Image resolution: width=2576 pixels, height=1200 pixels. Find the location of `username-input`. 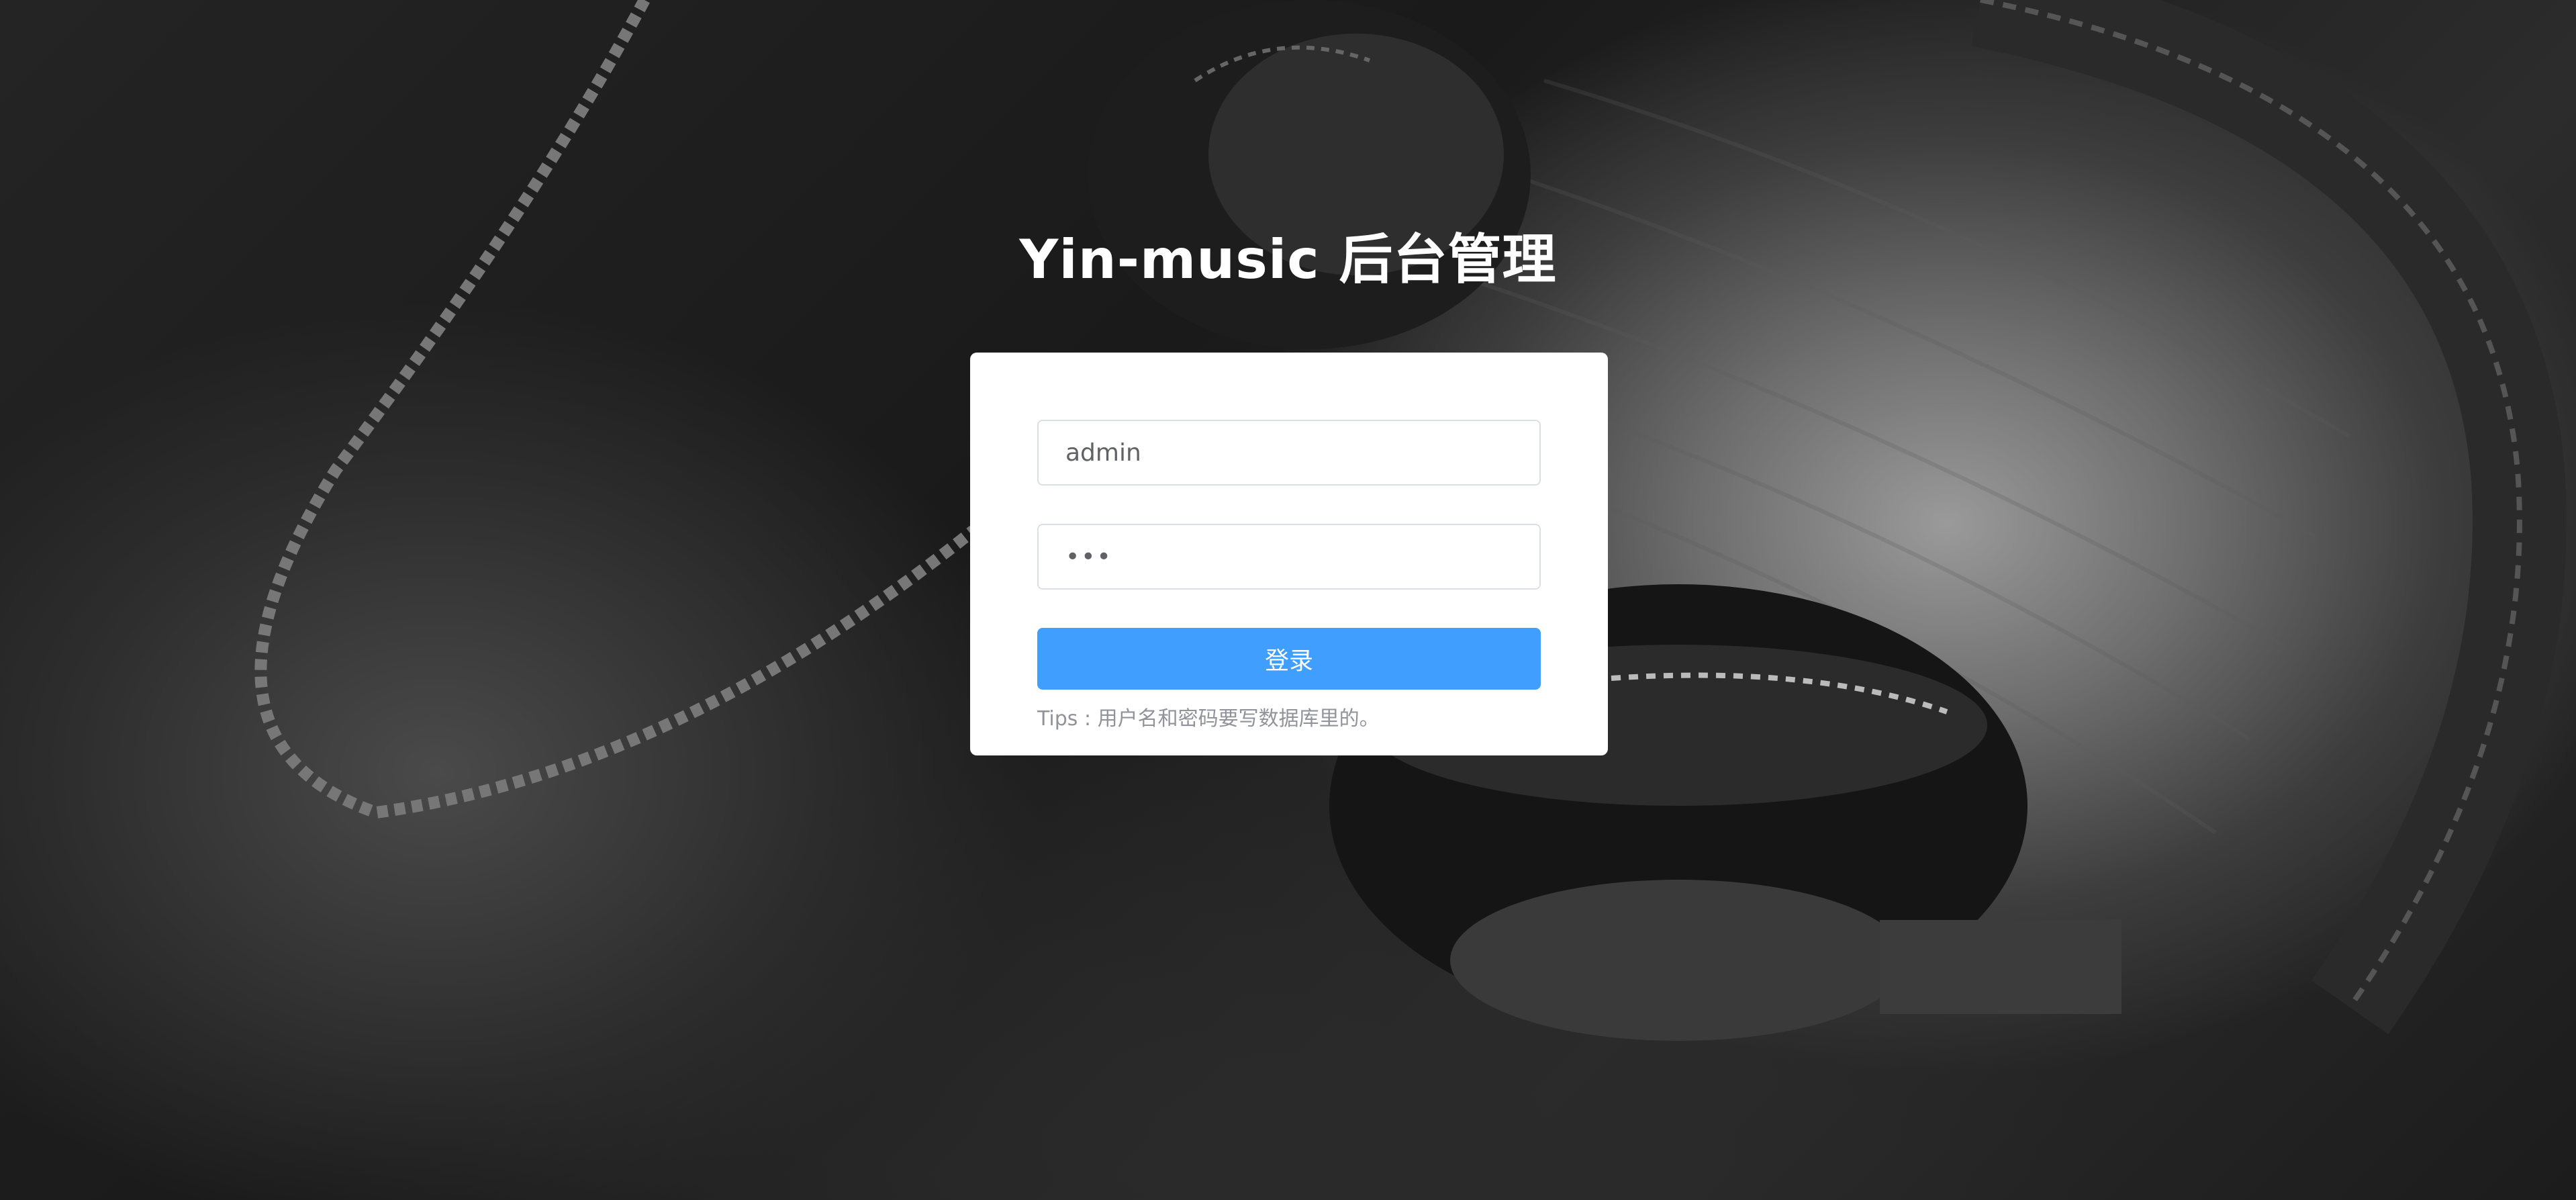

username-input is located at coordinates (1289, 453).